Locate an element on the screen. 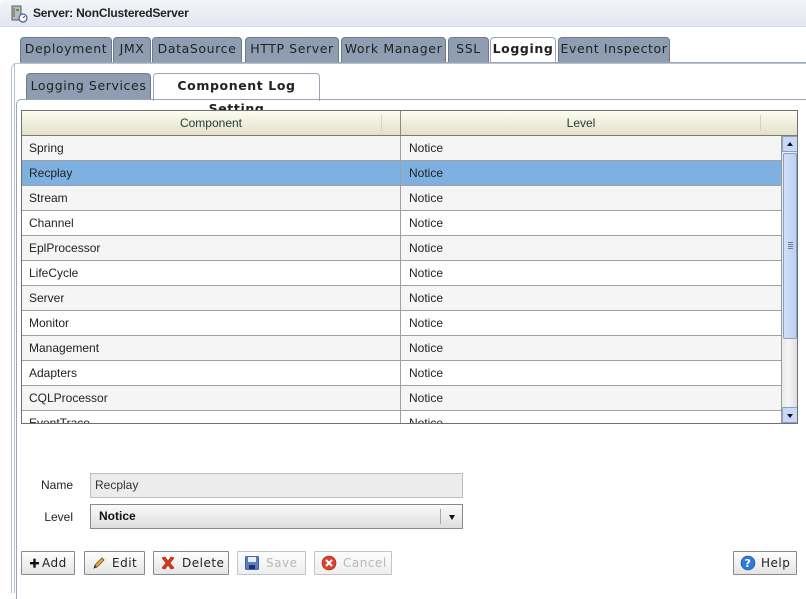  tab-datasource: DataSource is located at coordinates (197, 50).